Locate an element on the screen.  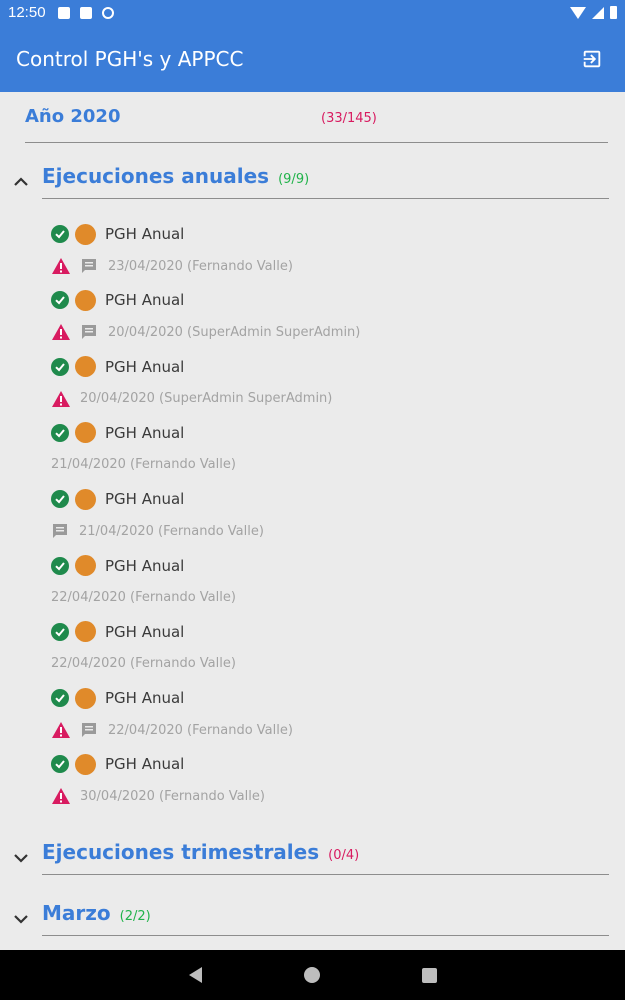
section-marzo: Marzo (2/2) is located at coordinates (304, 918).